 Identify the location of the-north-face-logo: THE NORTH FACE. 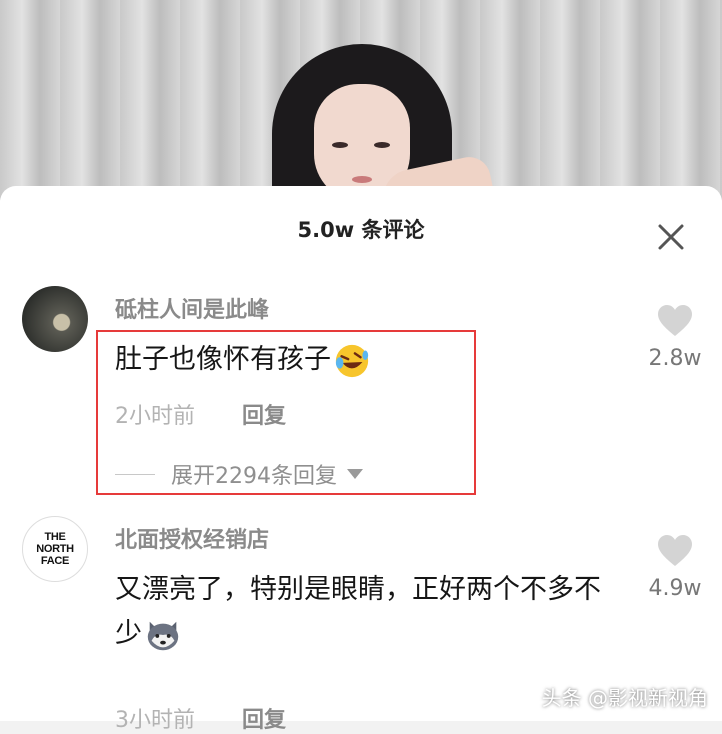
(55, 549).